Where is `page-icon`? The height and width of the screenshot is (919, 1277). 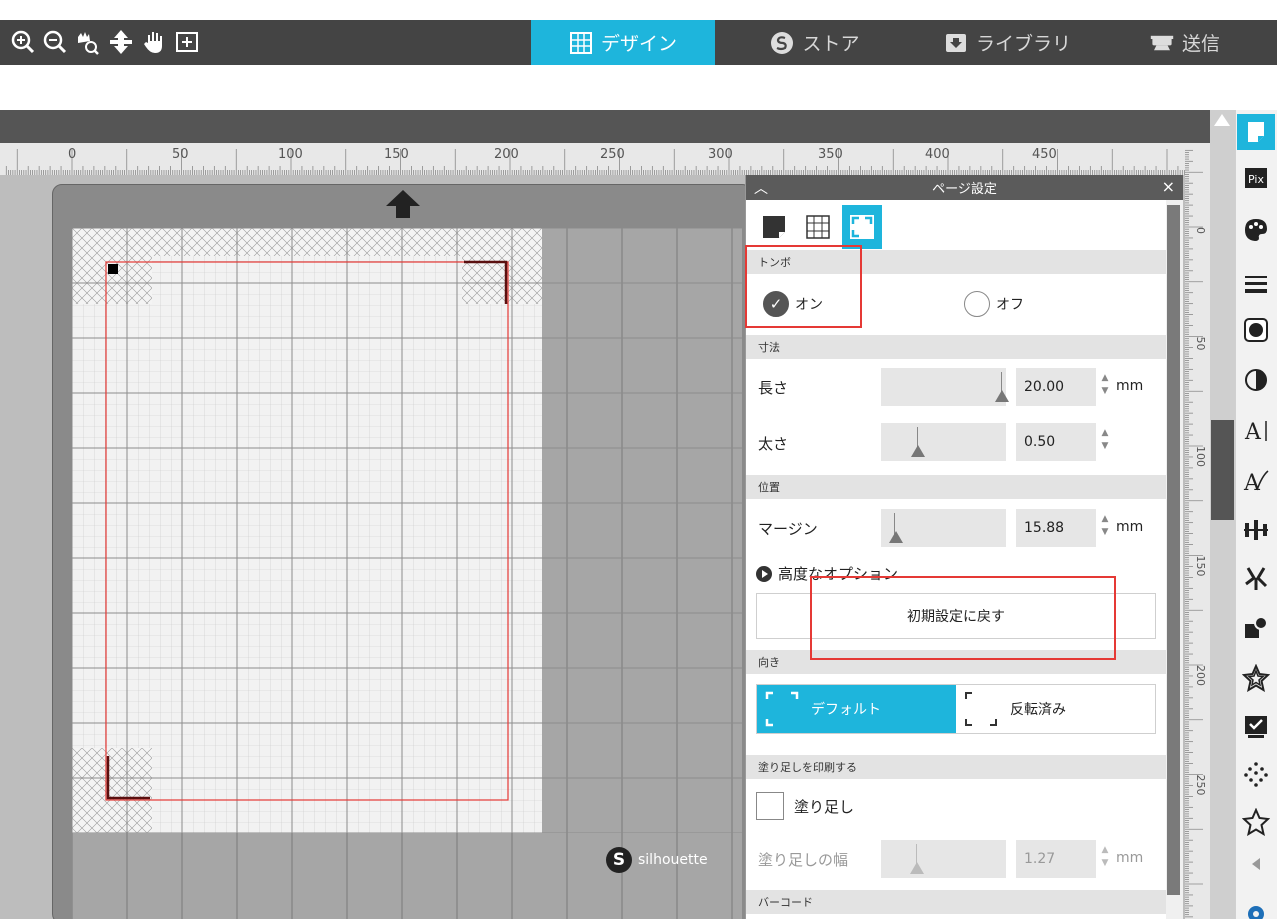 page-icon is located at coordinates (774, 227).